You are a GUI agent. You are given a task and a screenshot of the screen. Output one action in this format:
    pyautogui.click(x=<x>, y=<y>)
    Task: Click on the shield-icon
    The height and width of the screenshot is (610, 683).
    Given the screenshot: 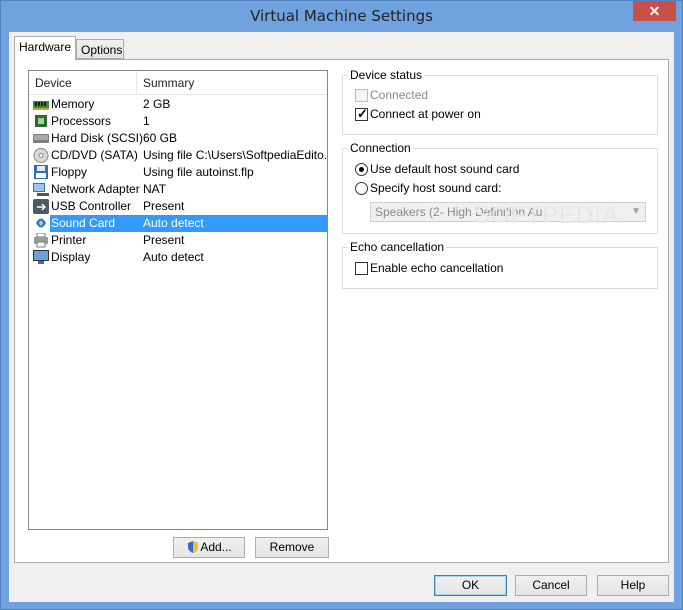 What is the action you would take?
    pyautogui.click(x=193, y=547)
    